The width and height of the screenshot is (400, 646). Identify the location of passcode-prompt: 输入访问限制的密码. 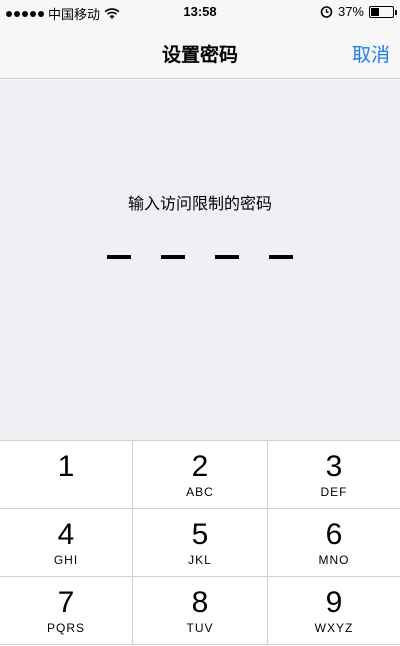
(199, 204).